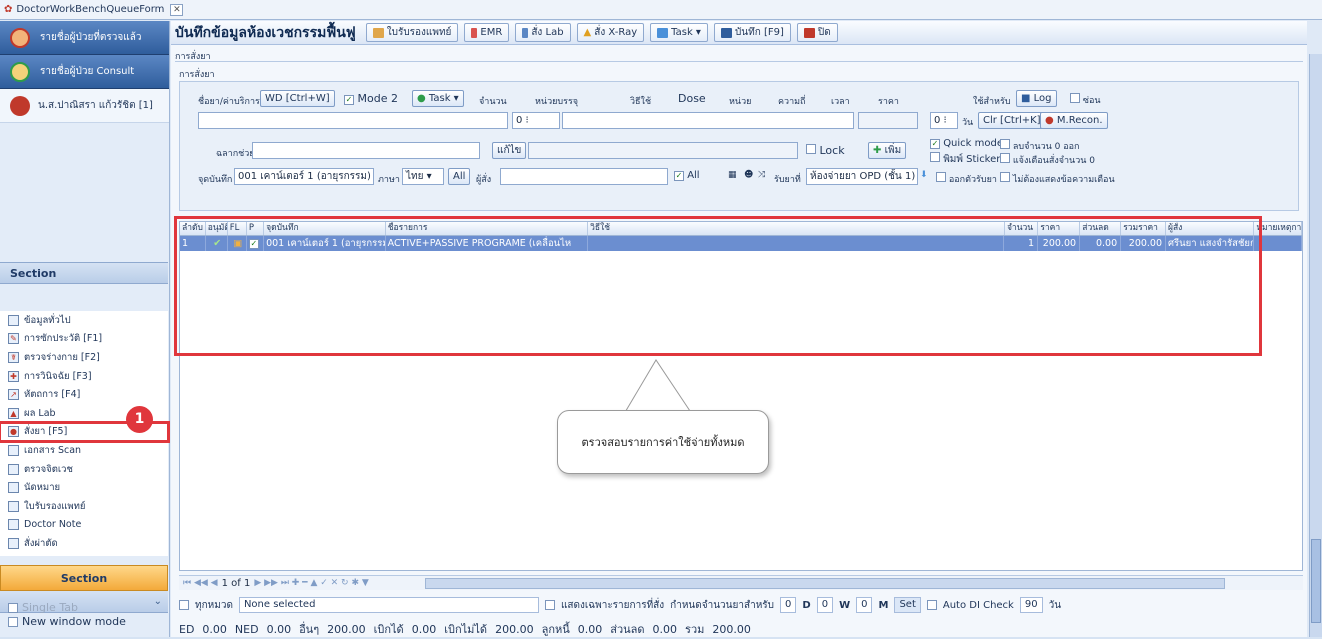  I want to click on hide-label: ซ่อน, so click(1091, 101).